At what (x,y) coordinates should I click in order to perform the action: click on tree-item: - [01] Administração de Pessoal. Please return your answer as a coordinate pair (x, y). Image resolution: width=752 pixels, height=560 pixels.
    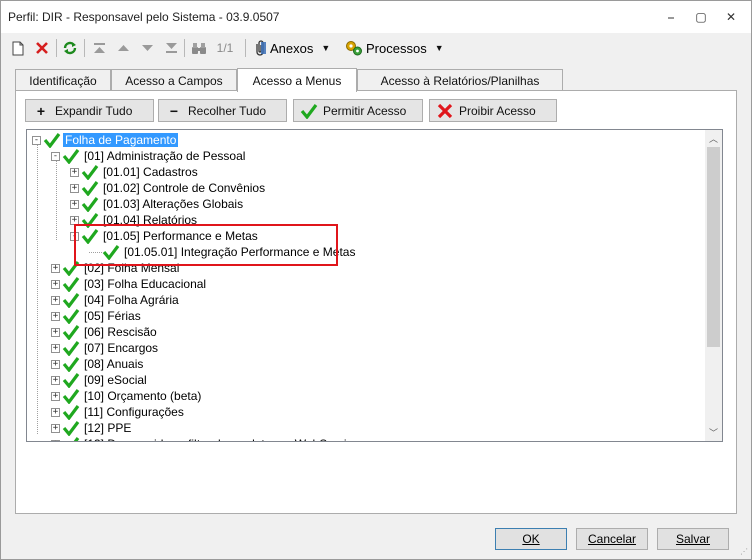
    Looking at the image, I should click on (149, 156).